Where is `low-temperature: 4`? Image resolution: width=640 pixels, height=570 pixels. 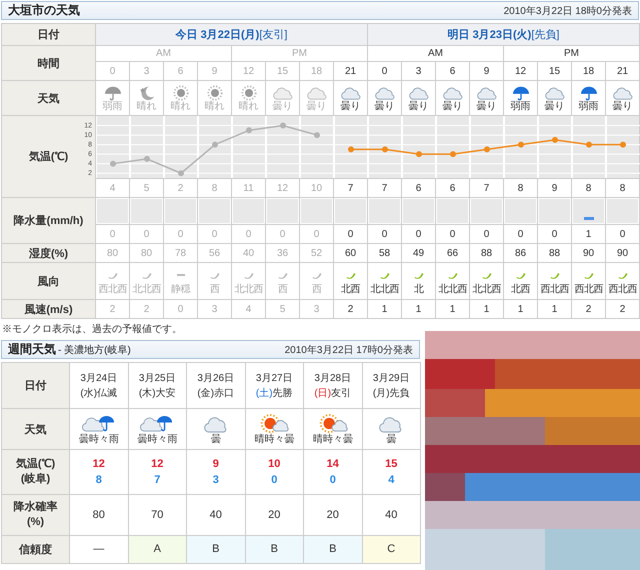 low-temperature: 4 is located at coordinates (391, 480).